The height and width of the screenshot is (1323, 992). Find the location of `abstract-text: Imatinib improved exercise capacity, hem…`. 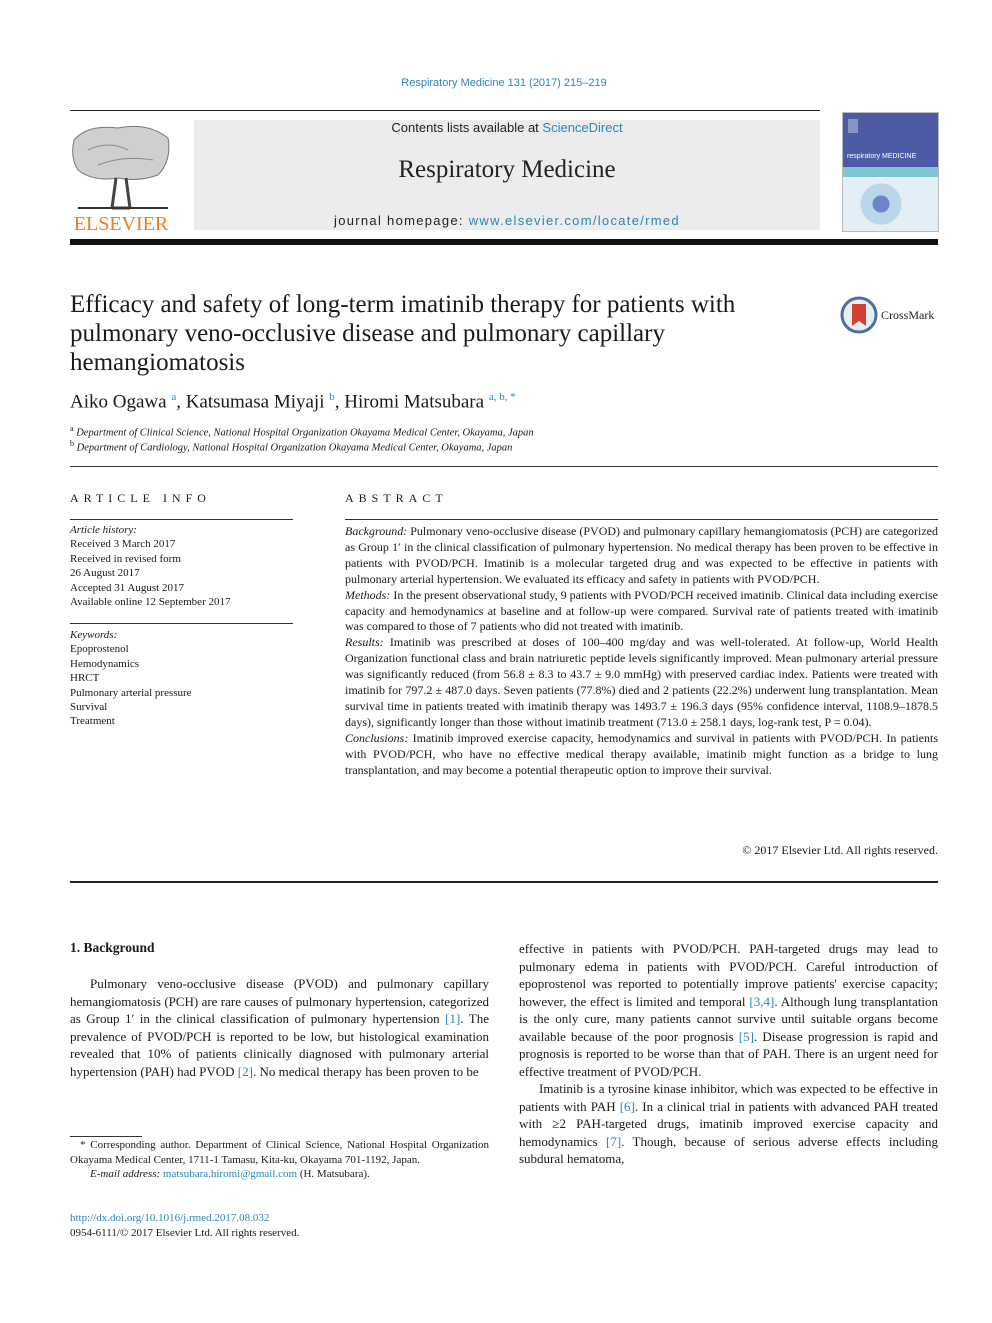

abstract-text: Imatinib improved exercise capacity, hem… is located at coordinates (641, 753).